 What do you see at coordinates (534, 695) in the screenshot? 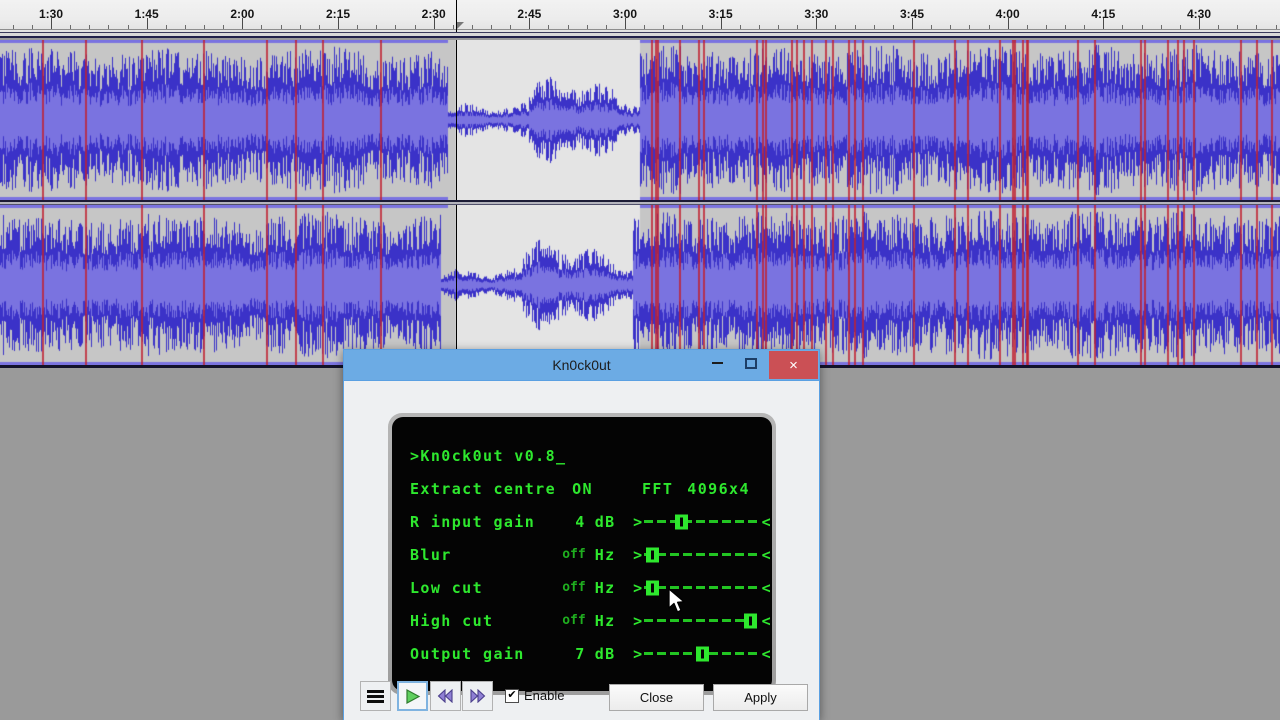
I see `enable-checkbox-group: ✔ Enable` at bounding box center [534, 695].